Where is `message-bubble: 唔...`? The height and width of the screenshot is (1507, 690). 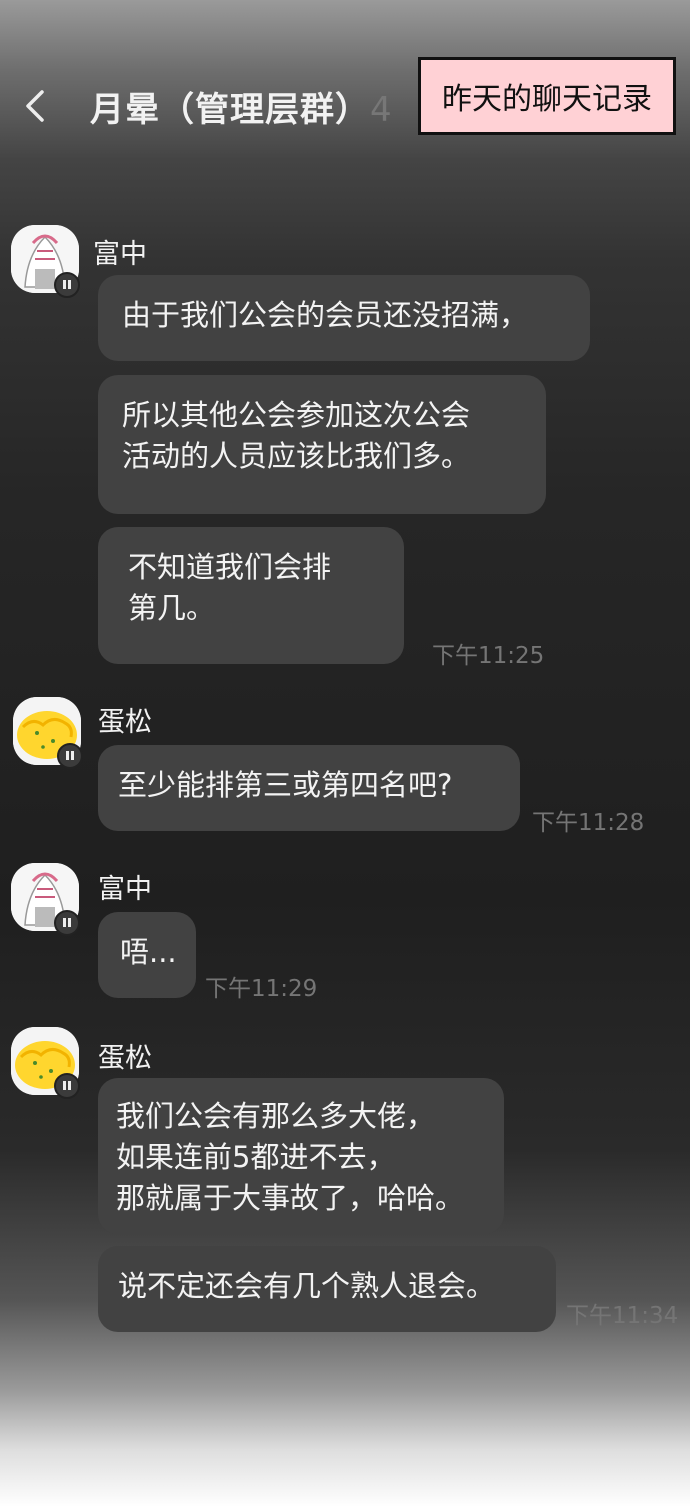 message-bubble: 唔... is located at coordinates (147, 955).